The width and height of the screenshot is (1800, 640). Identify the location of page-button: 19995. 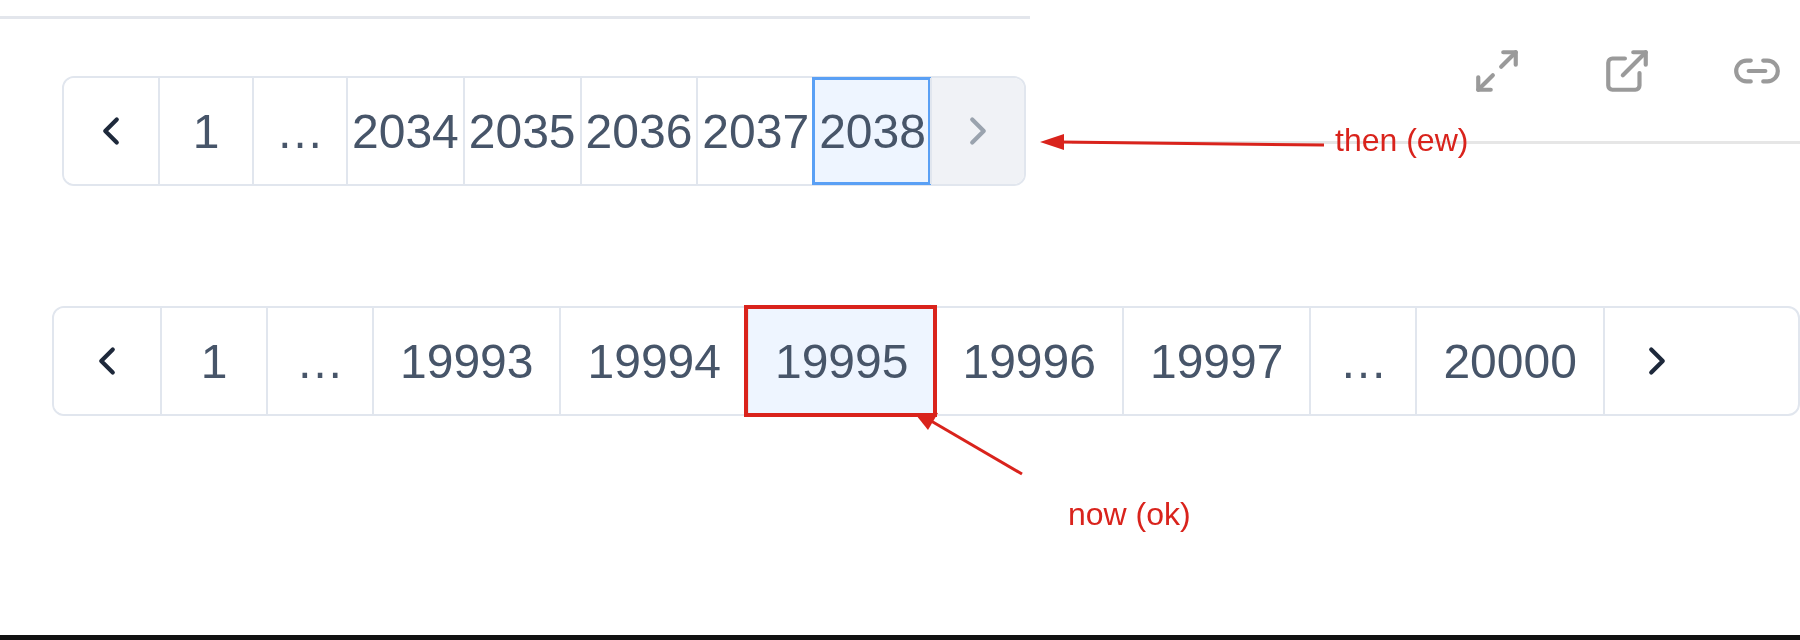
(840, 361).